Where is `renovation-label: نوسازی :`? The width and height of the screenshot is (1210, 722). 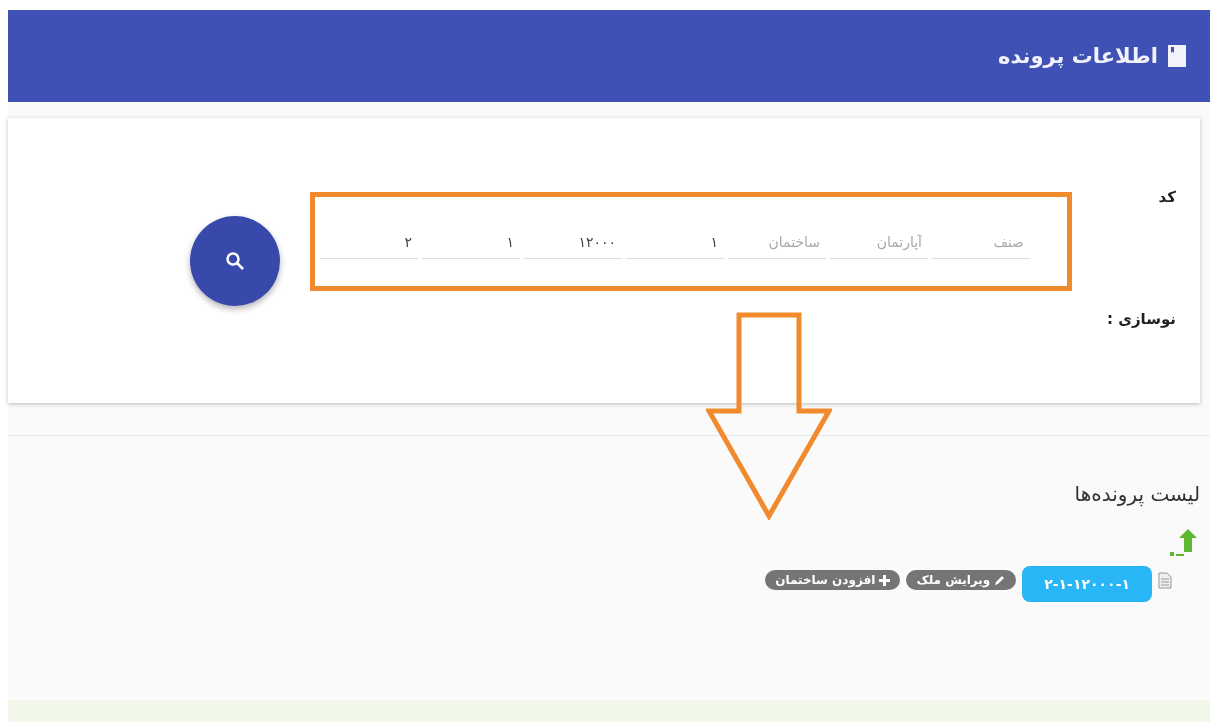
renovation-label: نوسازی : is located at coordinates (1140, 319).